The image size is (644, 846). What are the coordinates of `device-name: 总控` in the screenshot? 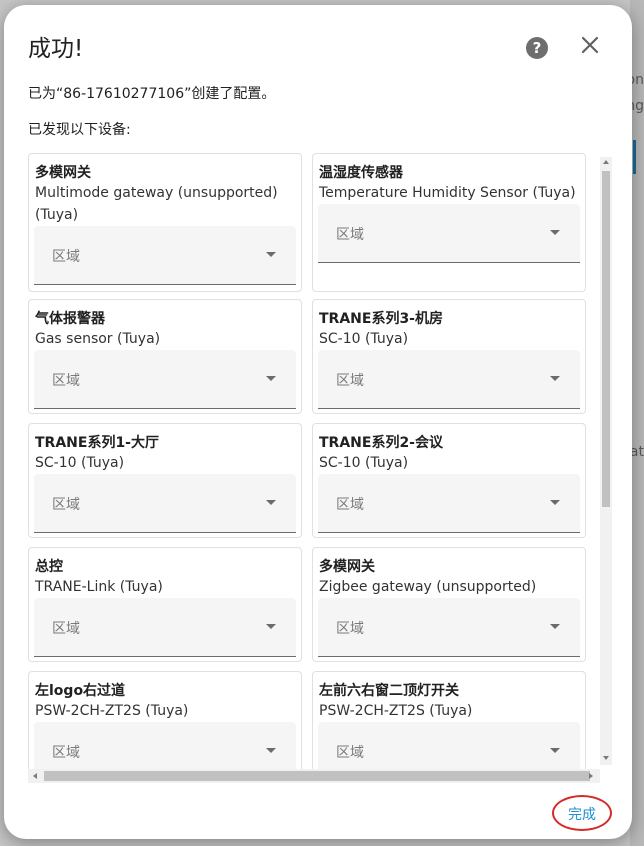 It's located at (49, 567).